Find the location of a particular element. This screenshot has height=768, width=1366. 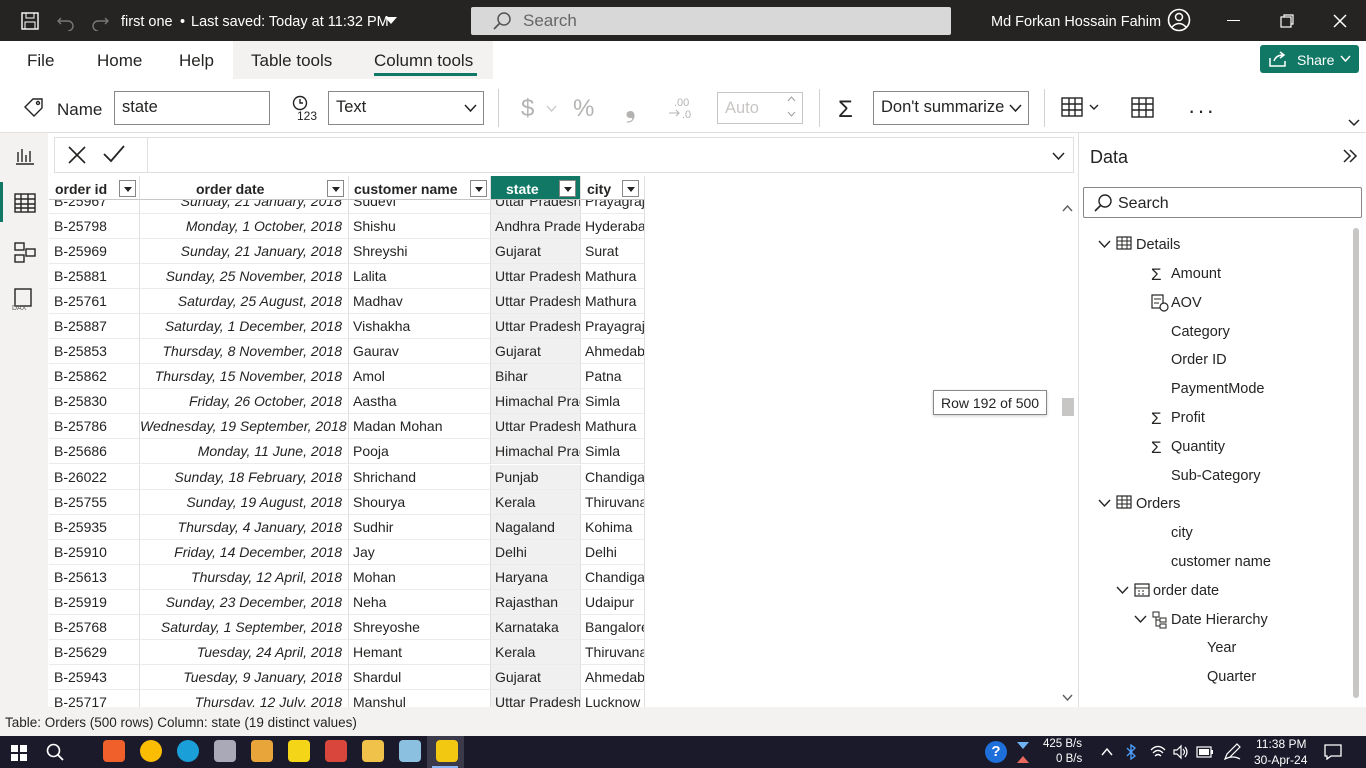

clock-time: 11:38 PM is located at coordinates (1281, 744).